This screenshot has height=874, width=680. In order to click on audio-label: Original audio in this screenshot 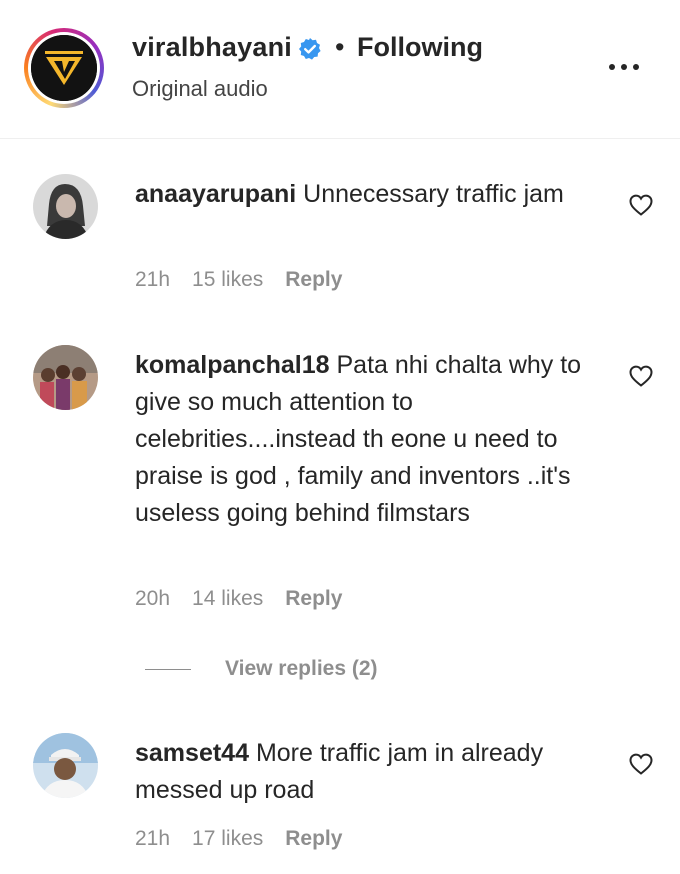, I will do `click(200, 89)`.